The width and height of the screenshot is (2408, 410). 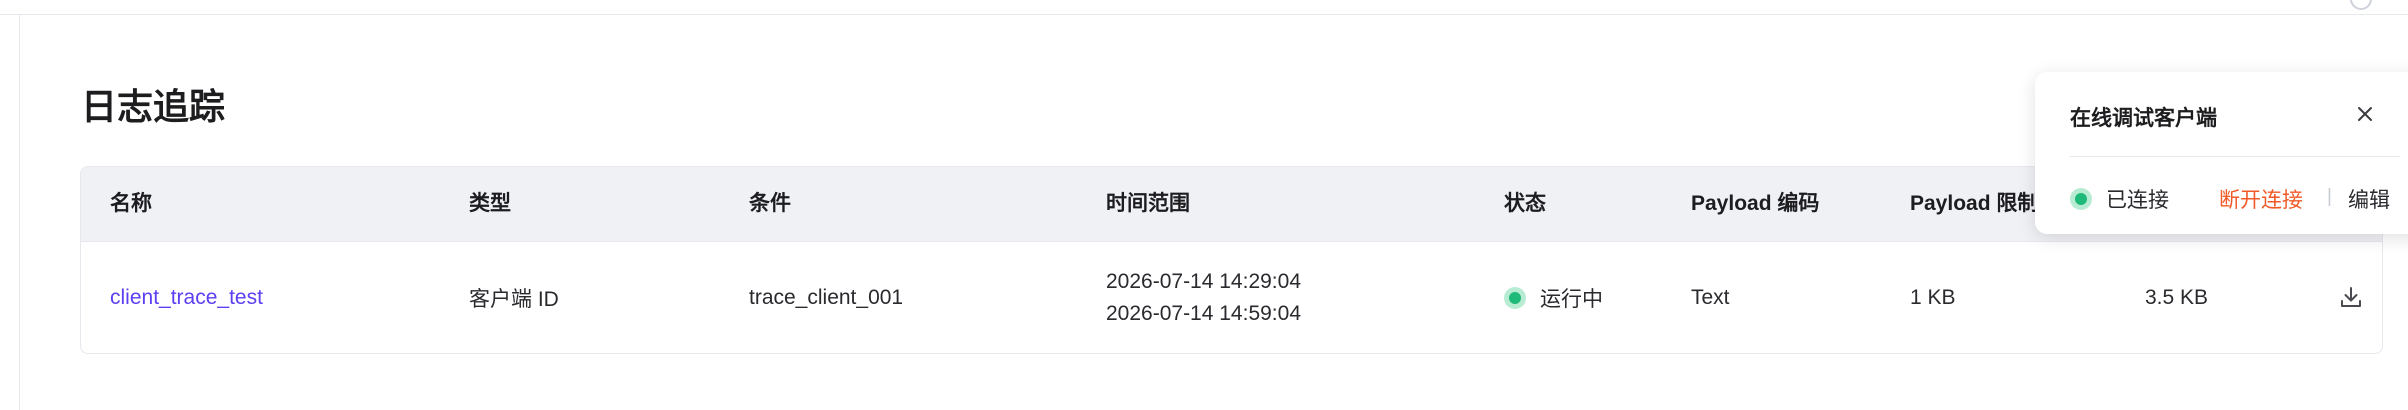 What do you see at coordinates (1203, 281) in the screenshot?
I see `time-range-start: 2026-07-14 14:29:04` at bounding box center [1203, 281].